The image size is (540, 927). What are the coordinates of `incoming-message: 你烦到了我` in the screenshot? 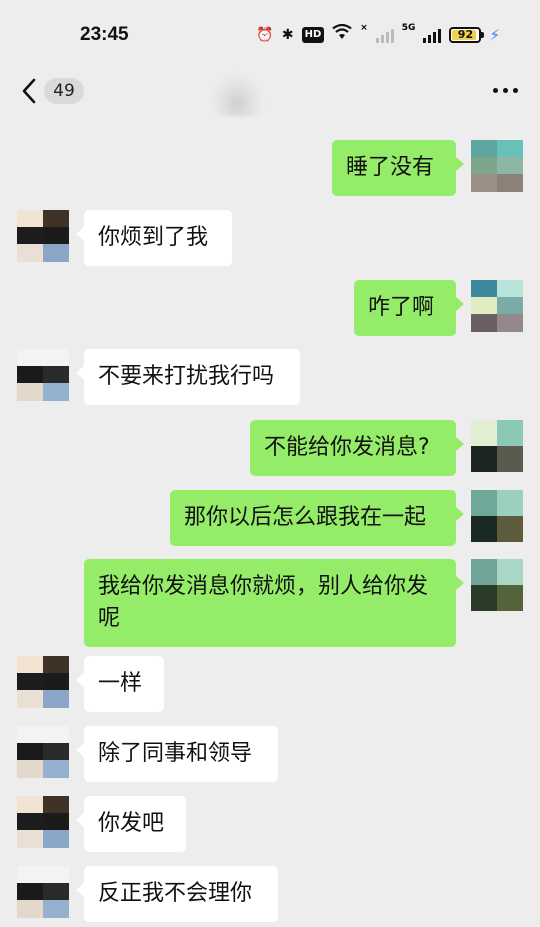 It's located at (270, 238).